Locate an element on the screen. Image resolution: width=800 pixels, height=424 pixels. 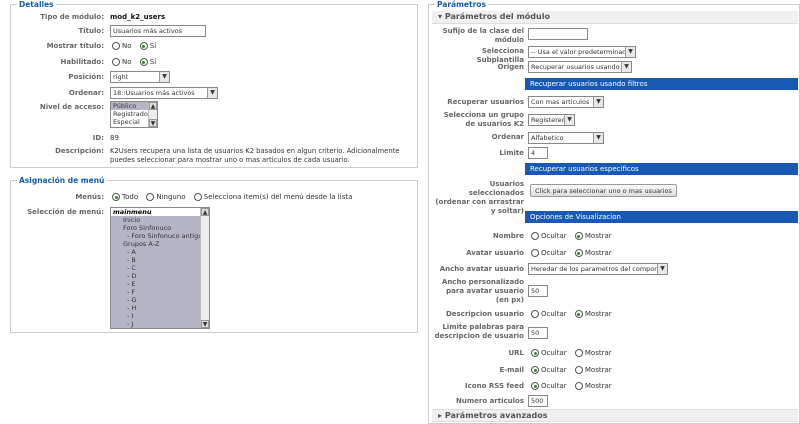
menu-legend: Asignación de menú is located at coordinates (62, 180).